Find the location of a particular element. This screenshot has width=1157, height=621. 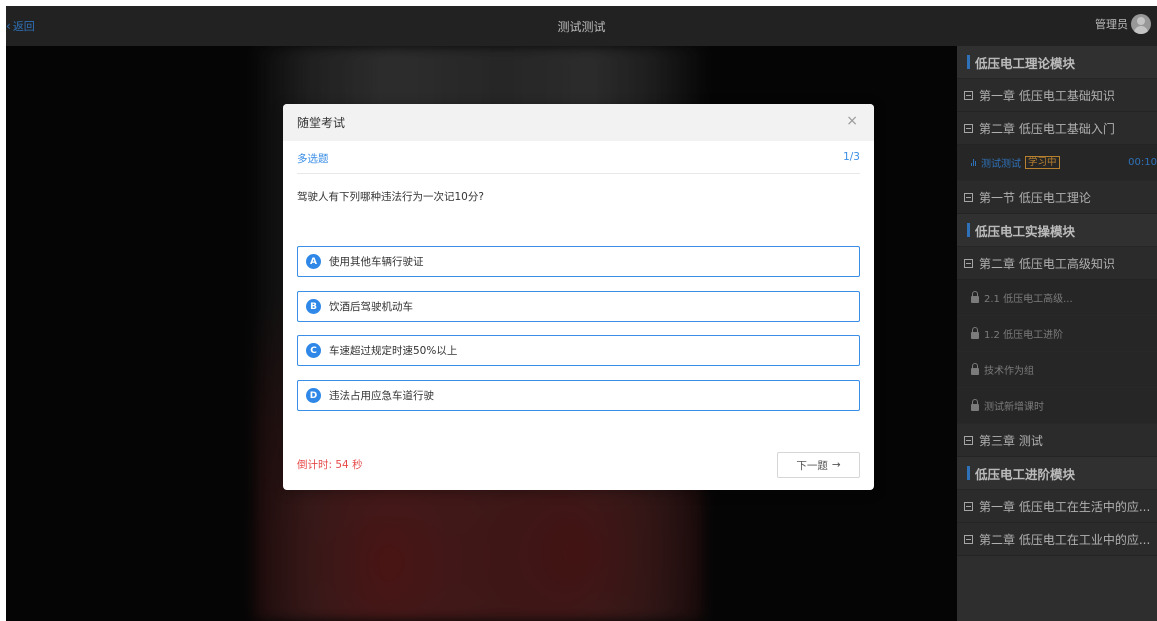

lesson-label: 技术作为组 is located at coordinates (1009, 371).